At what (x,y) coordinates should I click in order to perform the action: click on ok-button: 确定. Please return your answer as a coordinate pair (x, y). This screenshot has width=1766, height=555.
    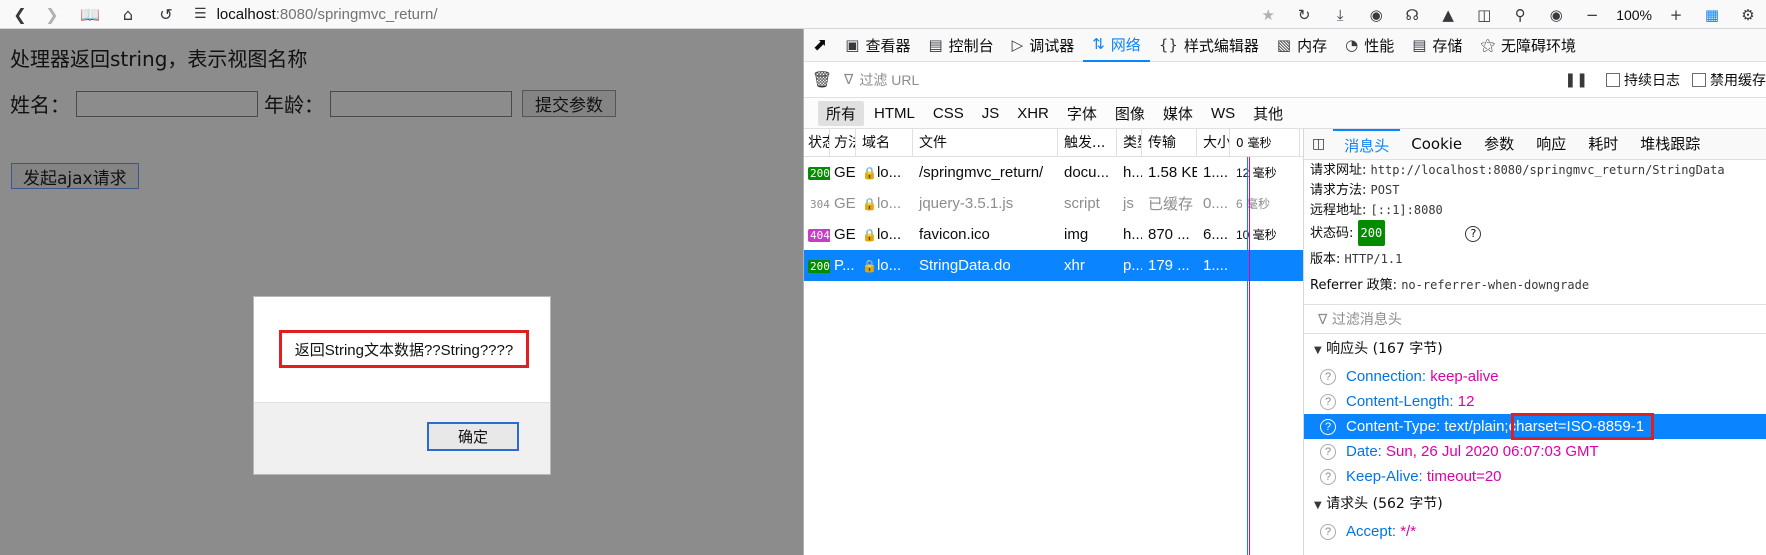
    Looking at the image, I should click on (473, 436).